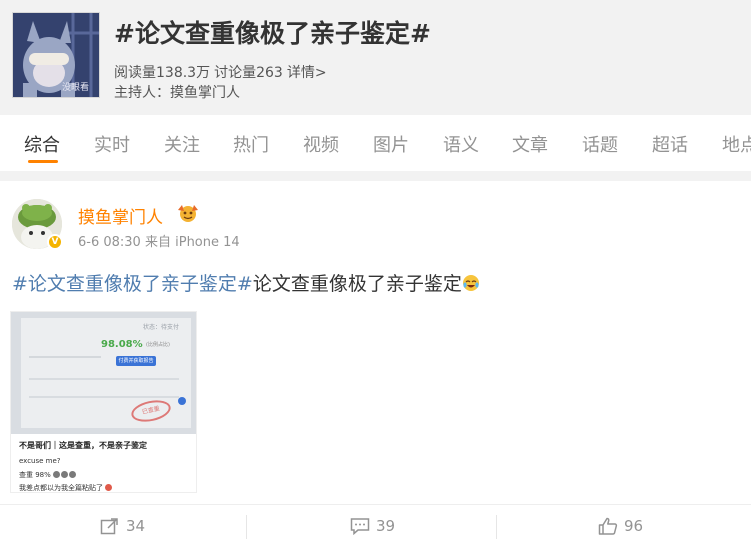 The image size is (751, 553). What do you see at coordinates (109, 242) in the screenshot?
I see `post-time: 6-6 08:30` at bounding box center [109, 242].